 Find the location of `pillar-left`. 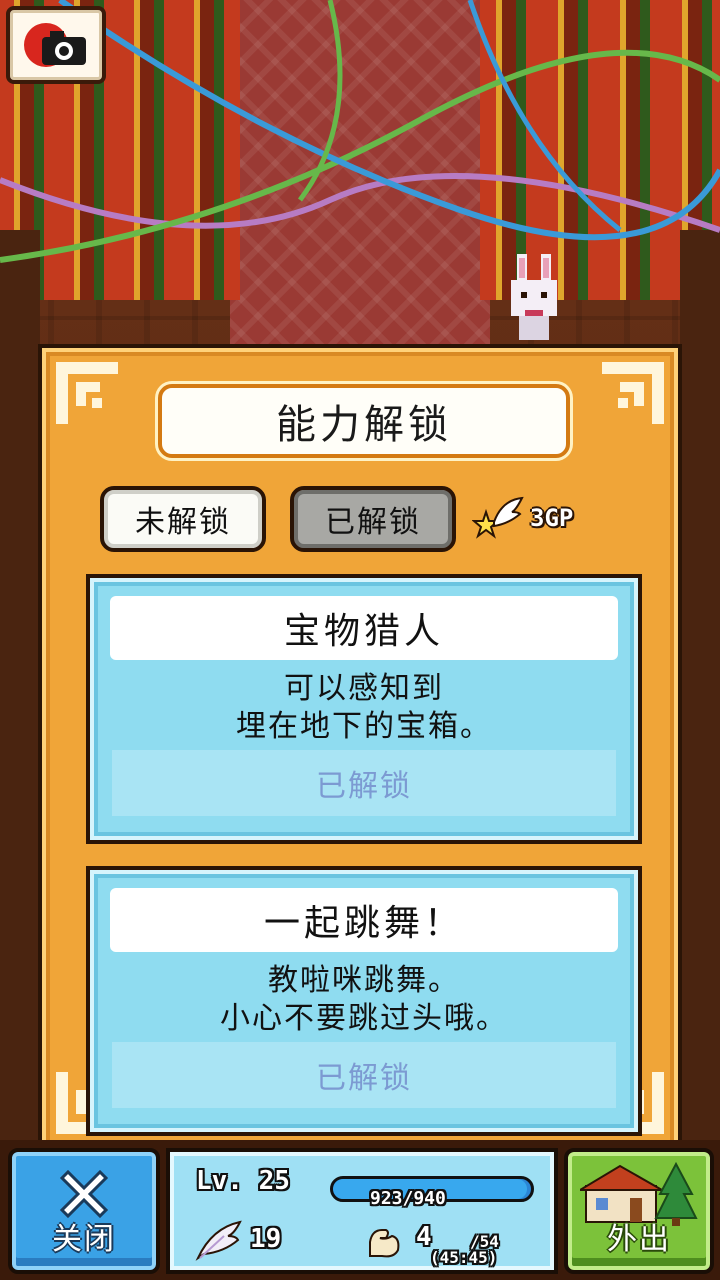

pillar-left is located at coordinates (20, 755).